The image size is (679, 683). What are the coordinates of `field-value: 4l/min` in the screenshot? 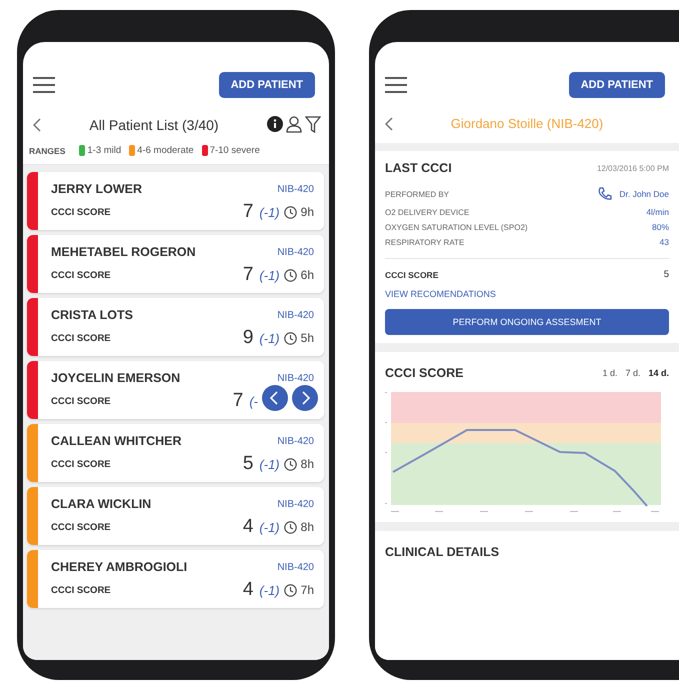 It's located at (657, 212).